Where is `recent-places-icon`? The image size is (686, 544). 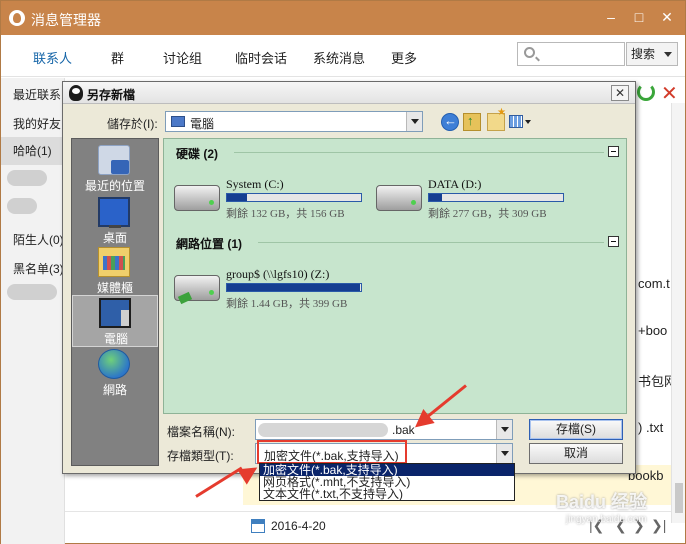 recent-places-icon is located at coordinates (114, 160).